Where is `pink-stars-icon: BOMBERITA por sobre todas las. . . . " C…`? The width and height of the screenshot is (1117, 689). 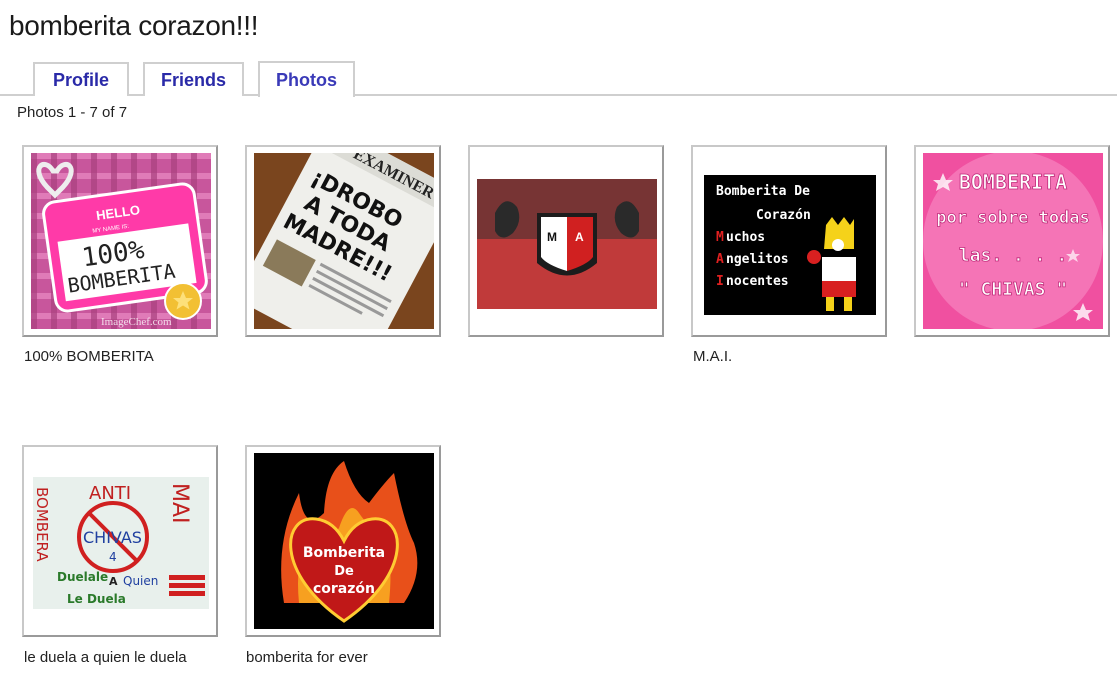
pink-stars-icon: BOMBERITA por sobre todas las. . . . " C… is located at coordinates (1013, 241).